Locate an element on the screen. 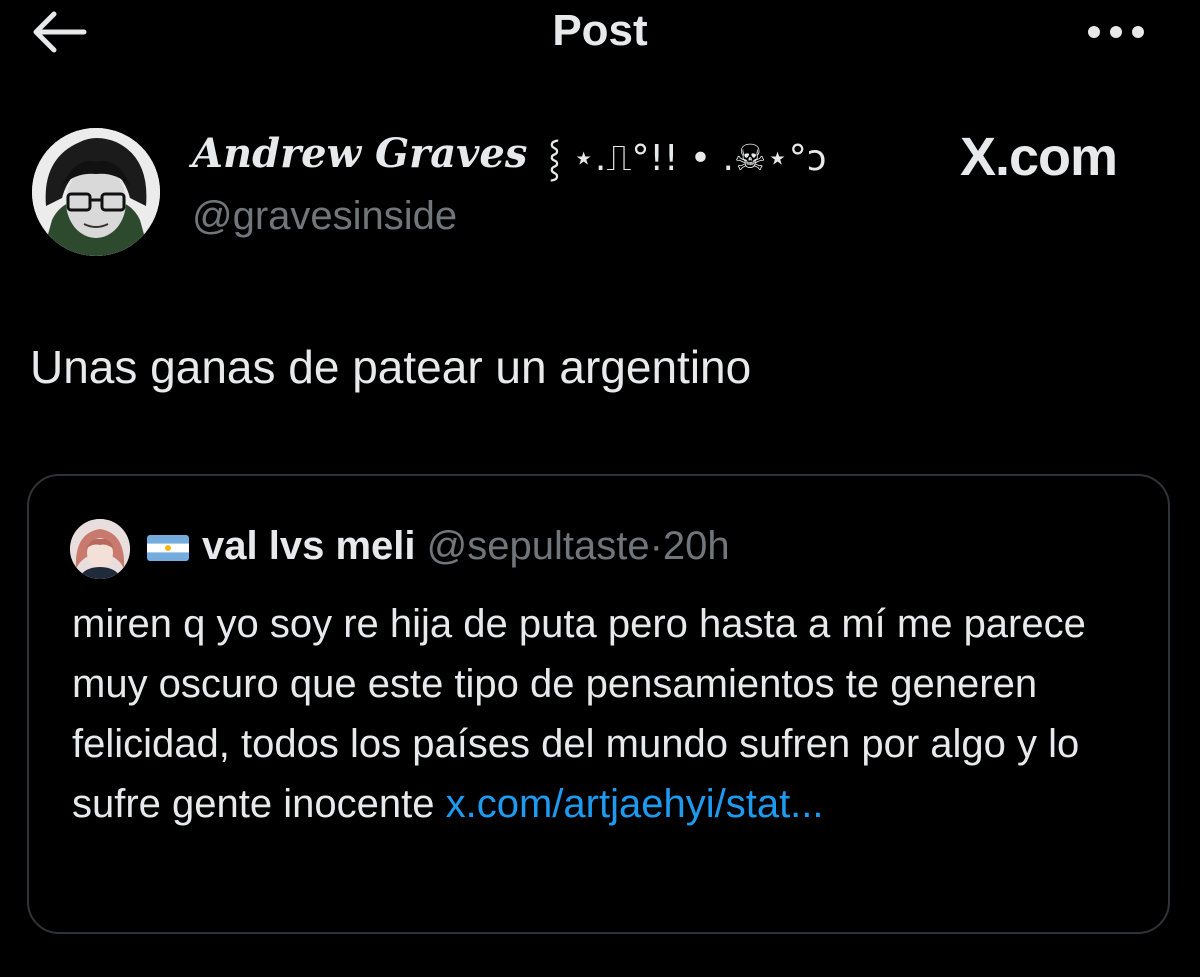 The image size is (1200, 977). quoted-post-time: 20h is located at coordinates (696, 546).